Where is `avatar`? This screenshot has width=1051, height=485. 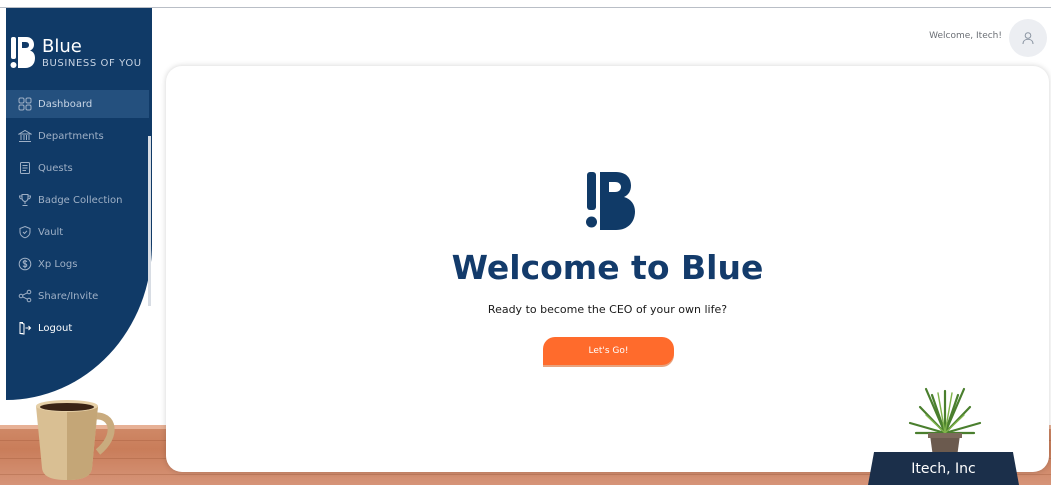 avatar is located at coordinates (1028, 38).